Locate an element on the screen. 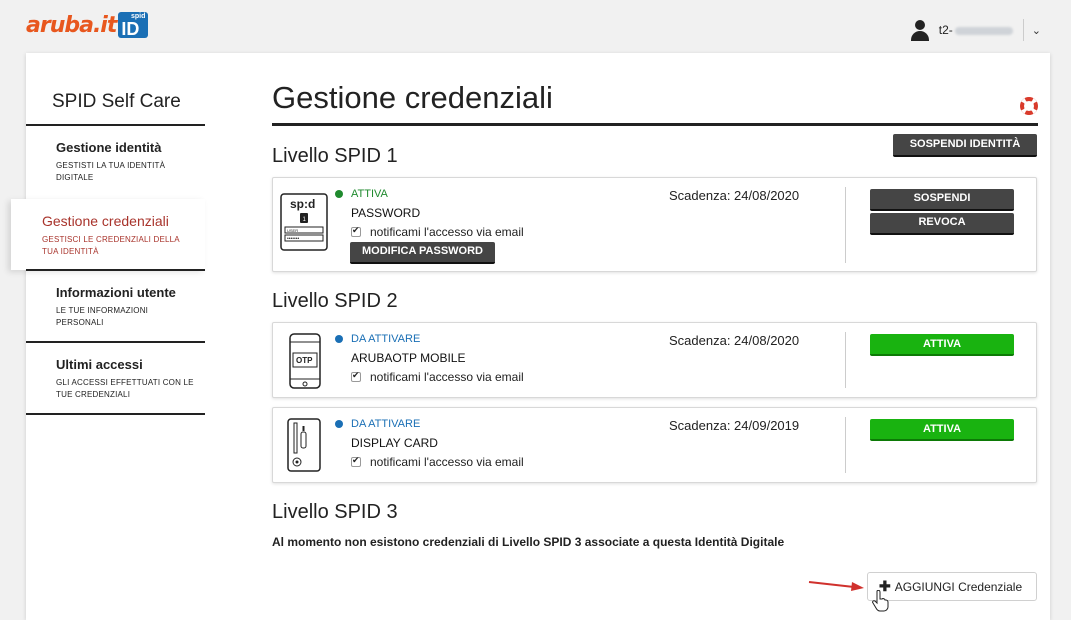 This screenshot has width=1071, height=620. credential-name: DISPLAY CARD is located at coordinates (394, 443).